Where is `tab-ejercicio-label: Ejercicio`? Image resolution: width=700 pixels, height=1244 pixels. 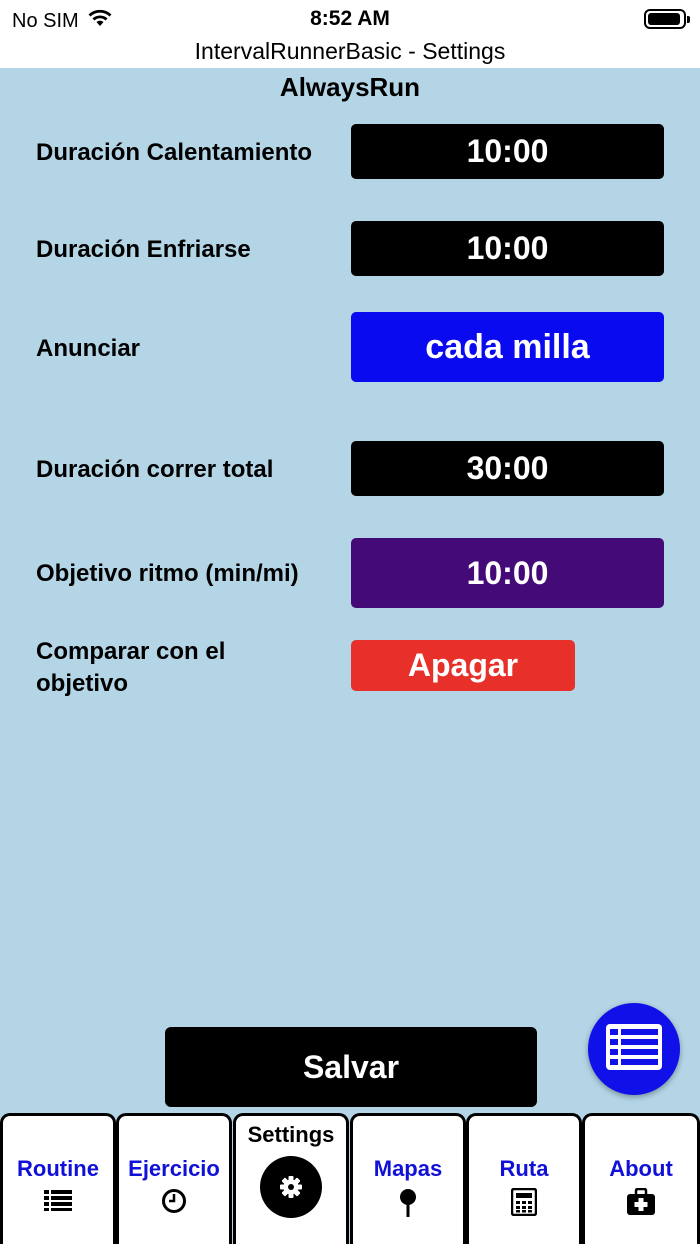 tab-ejercicio-label: Ejercicio is located at coordinates (174, 1168).